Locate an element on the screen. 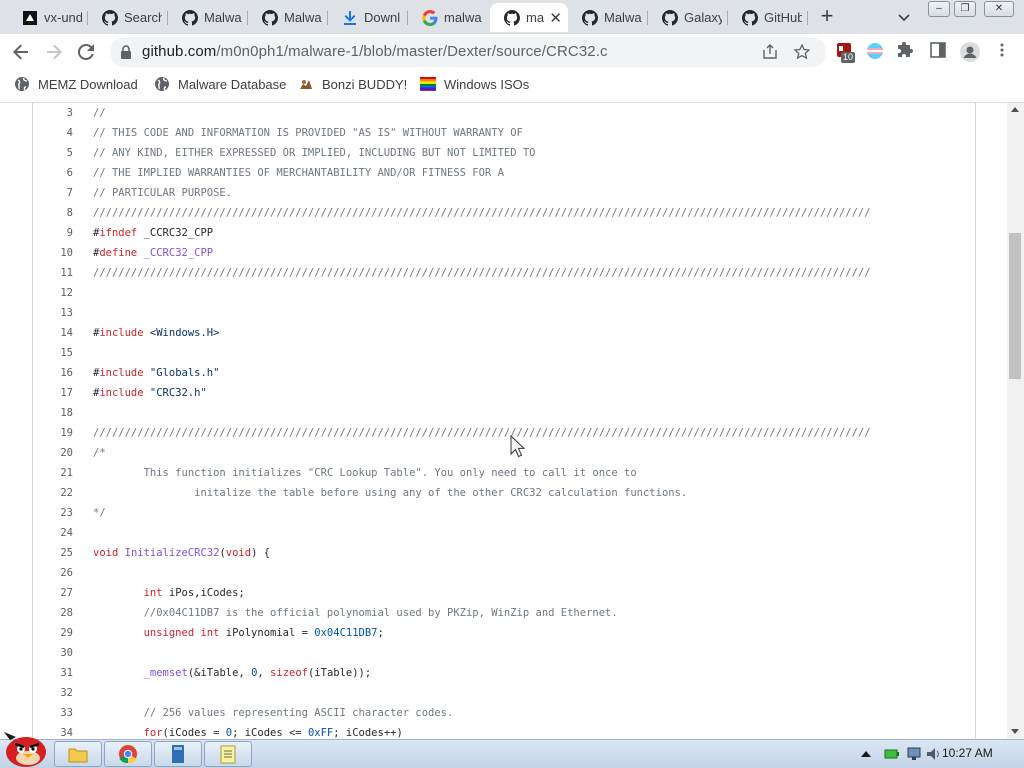 Image resolution: width=1024 pixels, height=768 pixels. scroll-down-arrow-icon is located at coordinates (1015, 731).